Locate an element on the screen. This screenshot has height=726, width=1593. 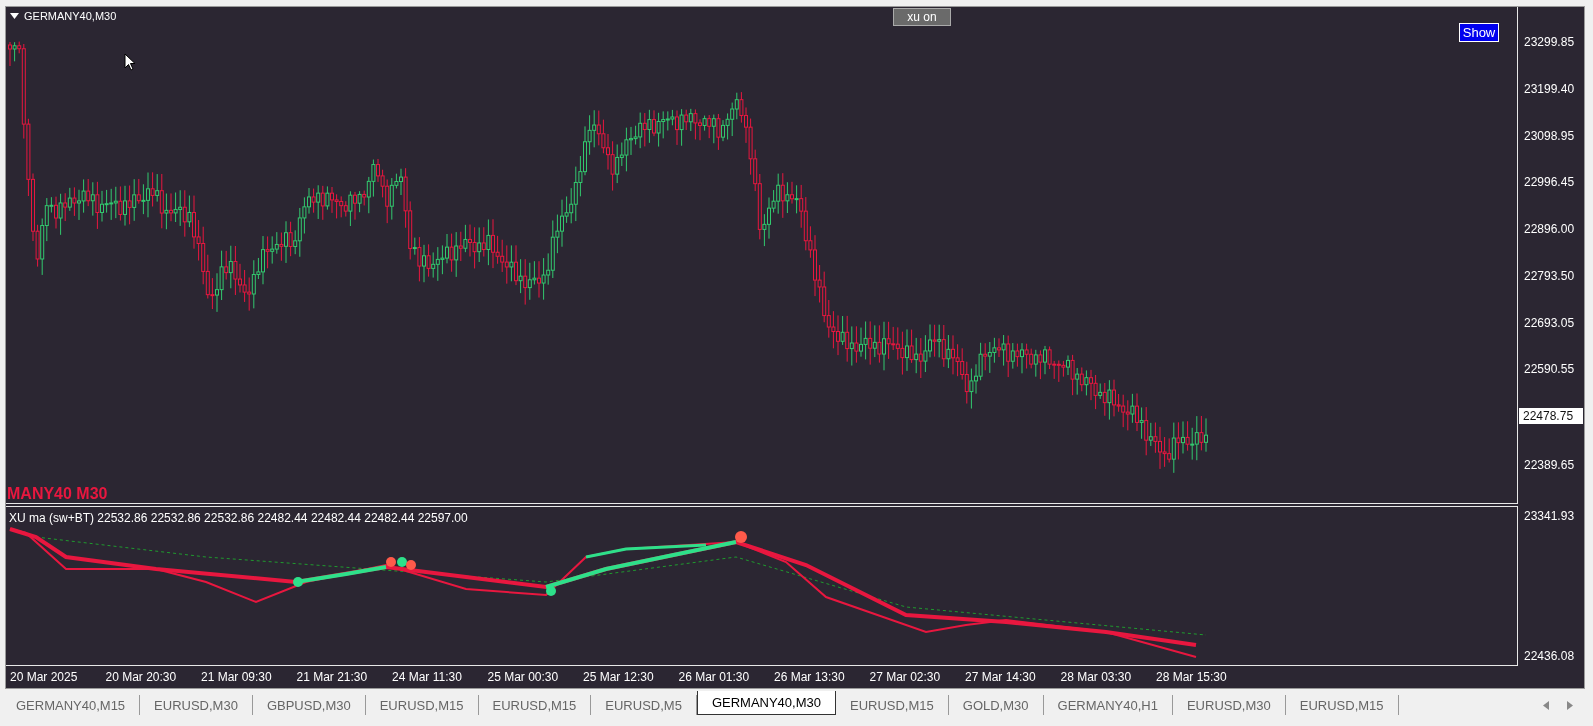
price-label: 22896.00 is located at coordinates (1549, 230).